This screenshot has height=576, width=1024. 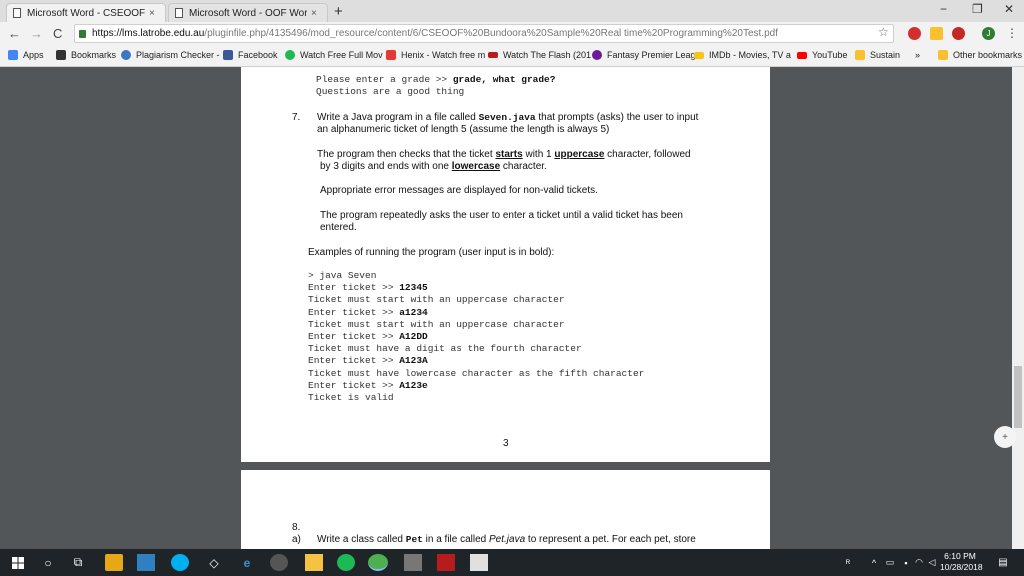 I want to click on notifications-icon: ▤, so click(x=1003, y=562).